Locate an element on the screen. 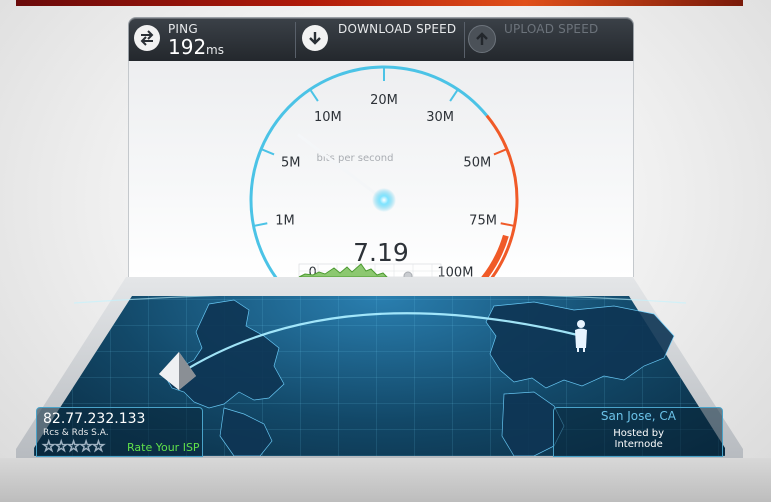  isp-rating-stars: ☆☆☆☆☆ is located at coordinates (73, 446).